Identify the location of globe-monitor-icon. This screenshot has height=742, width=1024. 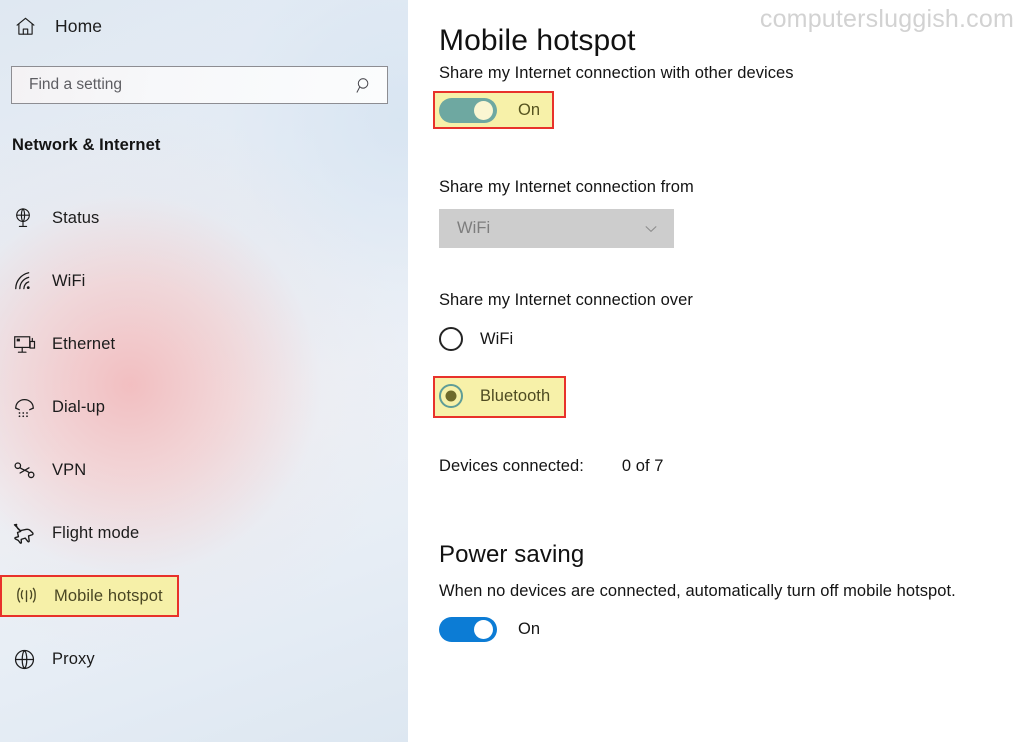
(24, 218).